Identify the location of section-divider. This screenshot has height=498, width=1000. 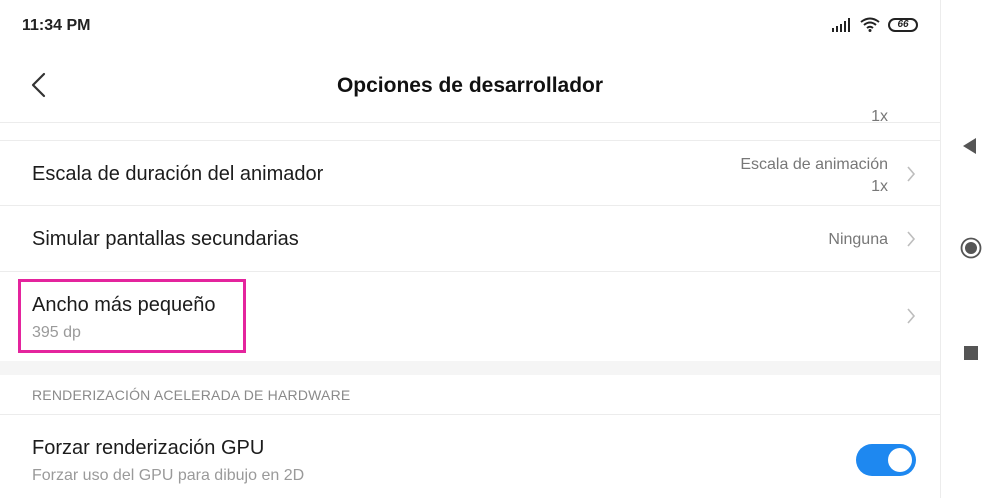
(470, 368).